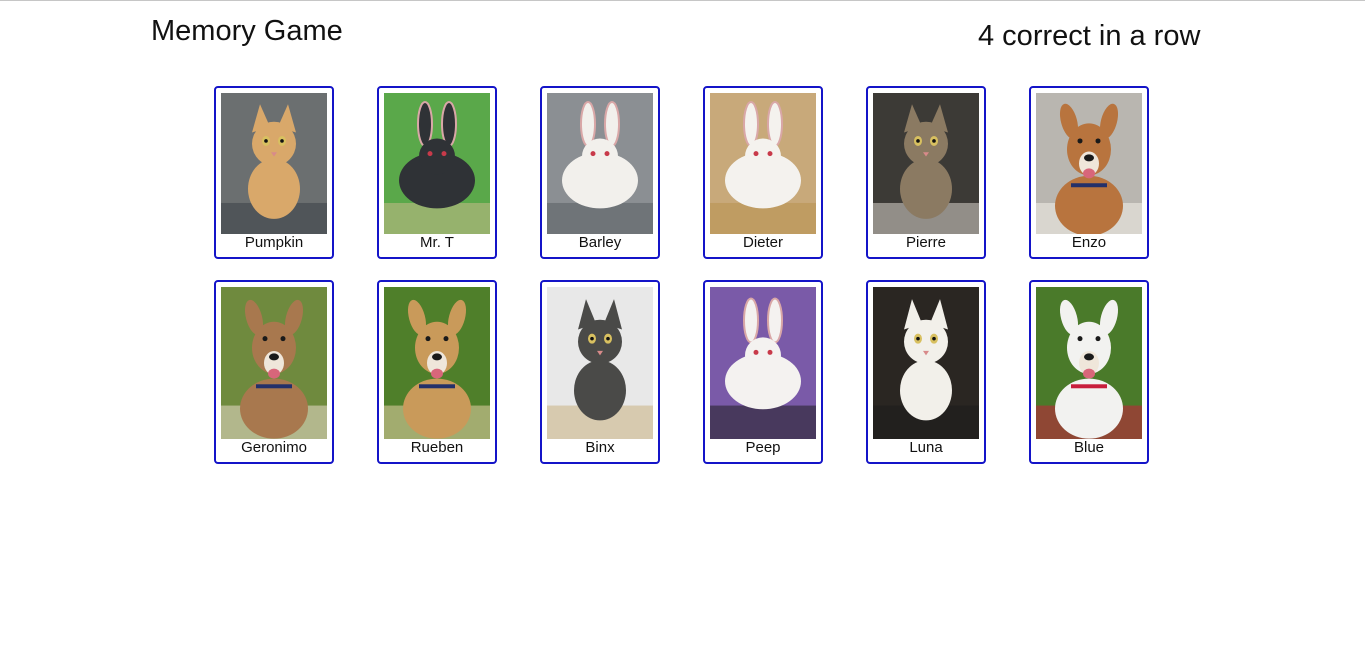 This screenshot has width=1365, height=669. I want to click on card-name: Geronimo, so click(274, 447).